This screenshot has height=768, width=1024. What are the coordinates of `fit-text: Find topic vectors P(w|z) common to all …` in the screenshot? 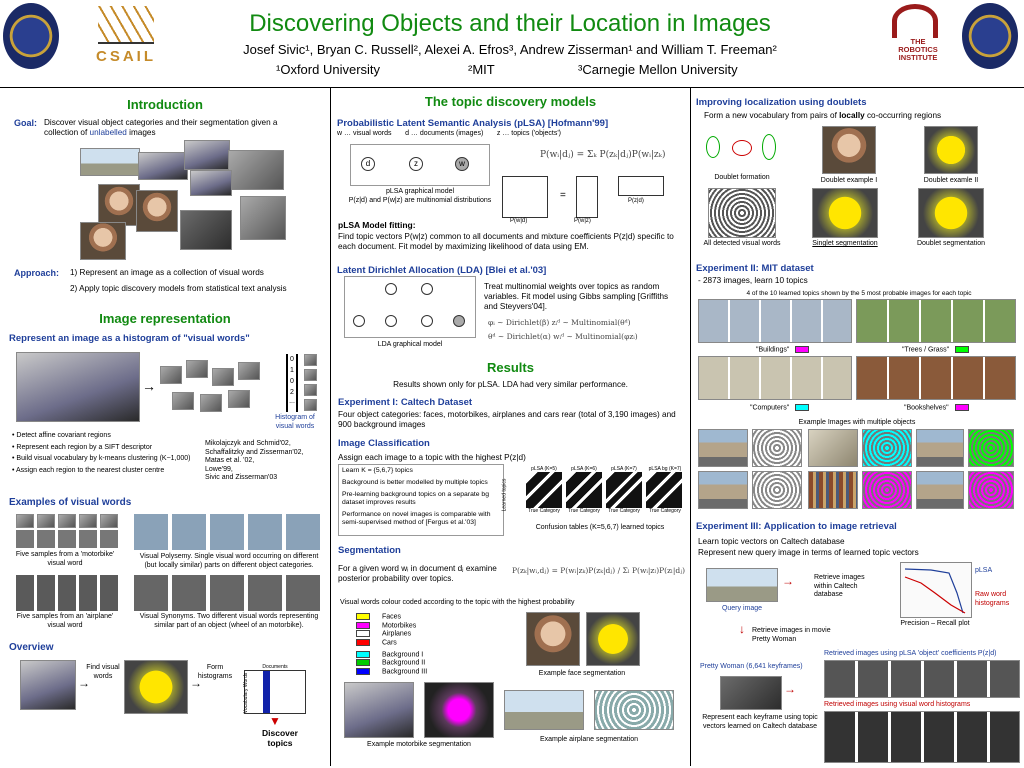 It's located at (506, 241).